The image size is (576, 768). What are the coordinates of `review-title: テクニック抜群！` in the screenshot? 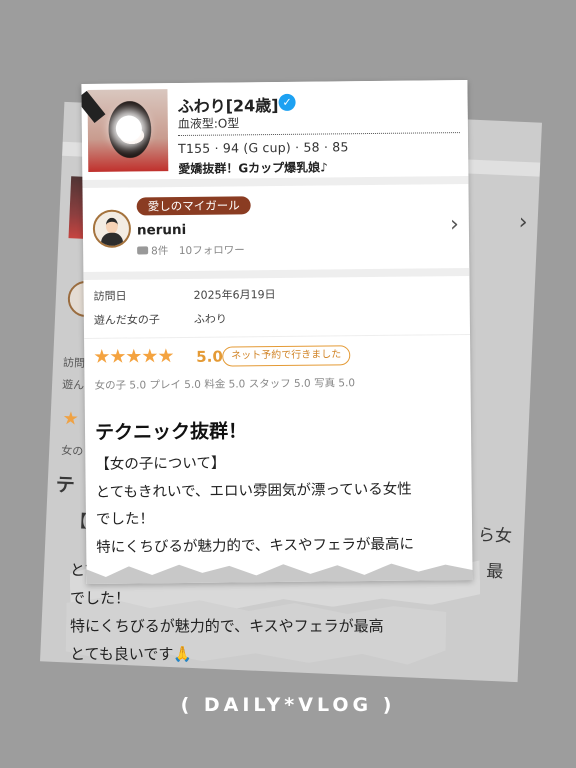 It's located at (171, 432).